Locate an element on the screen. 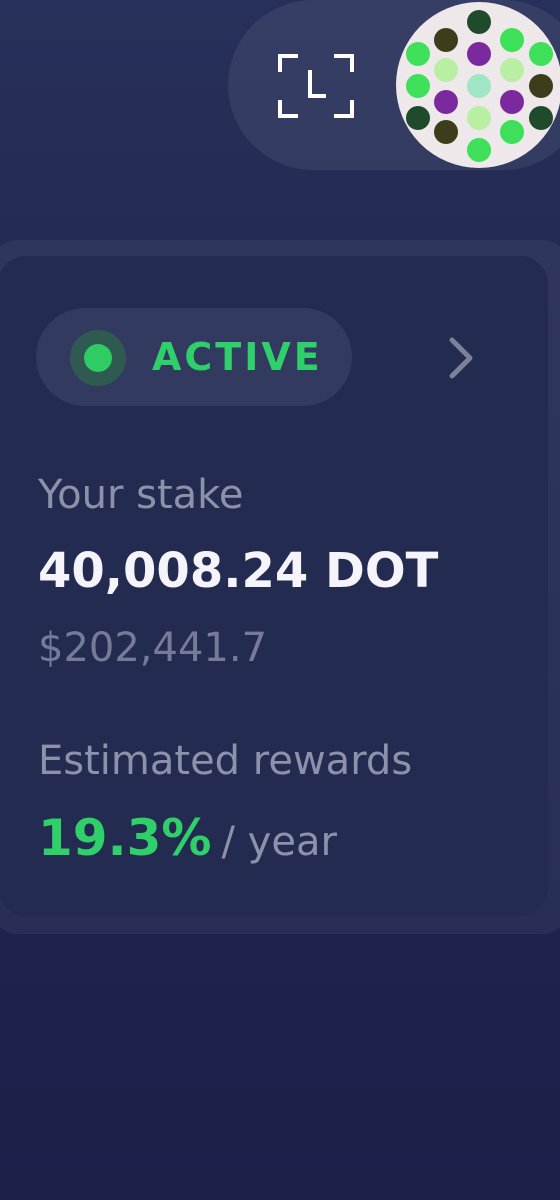  status-indicator-icon is located at coordinates (98, 358).